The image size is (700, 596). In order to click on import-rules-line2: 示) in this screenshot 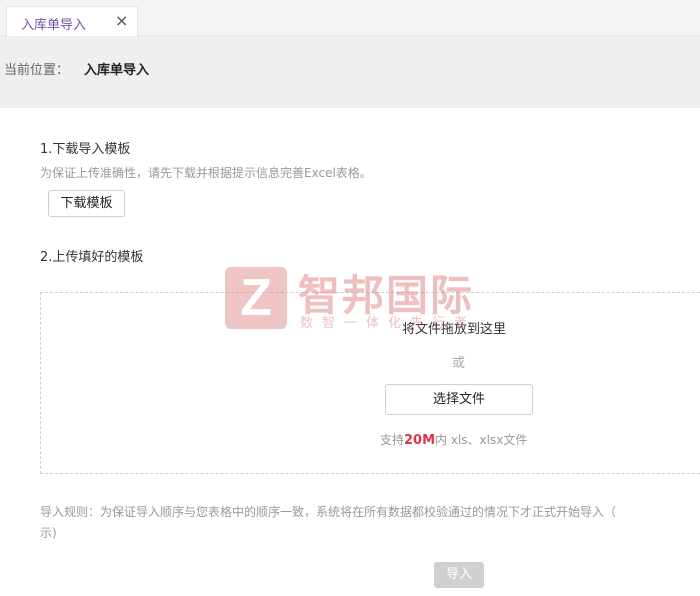, I will do `click(48, 533)`.